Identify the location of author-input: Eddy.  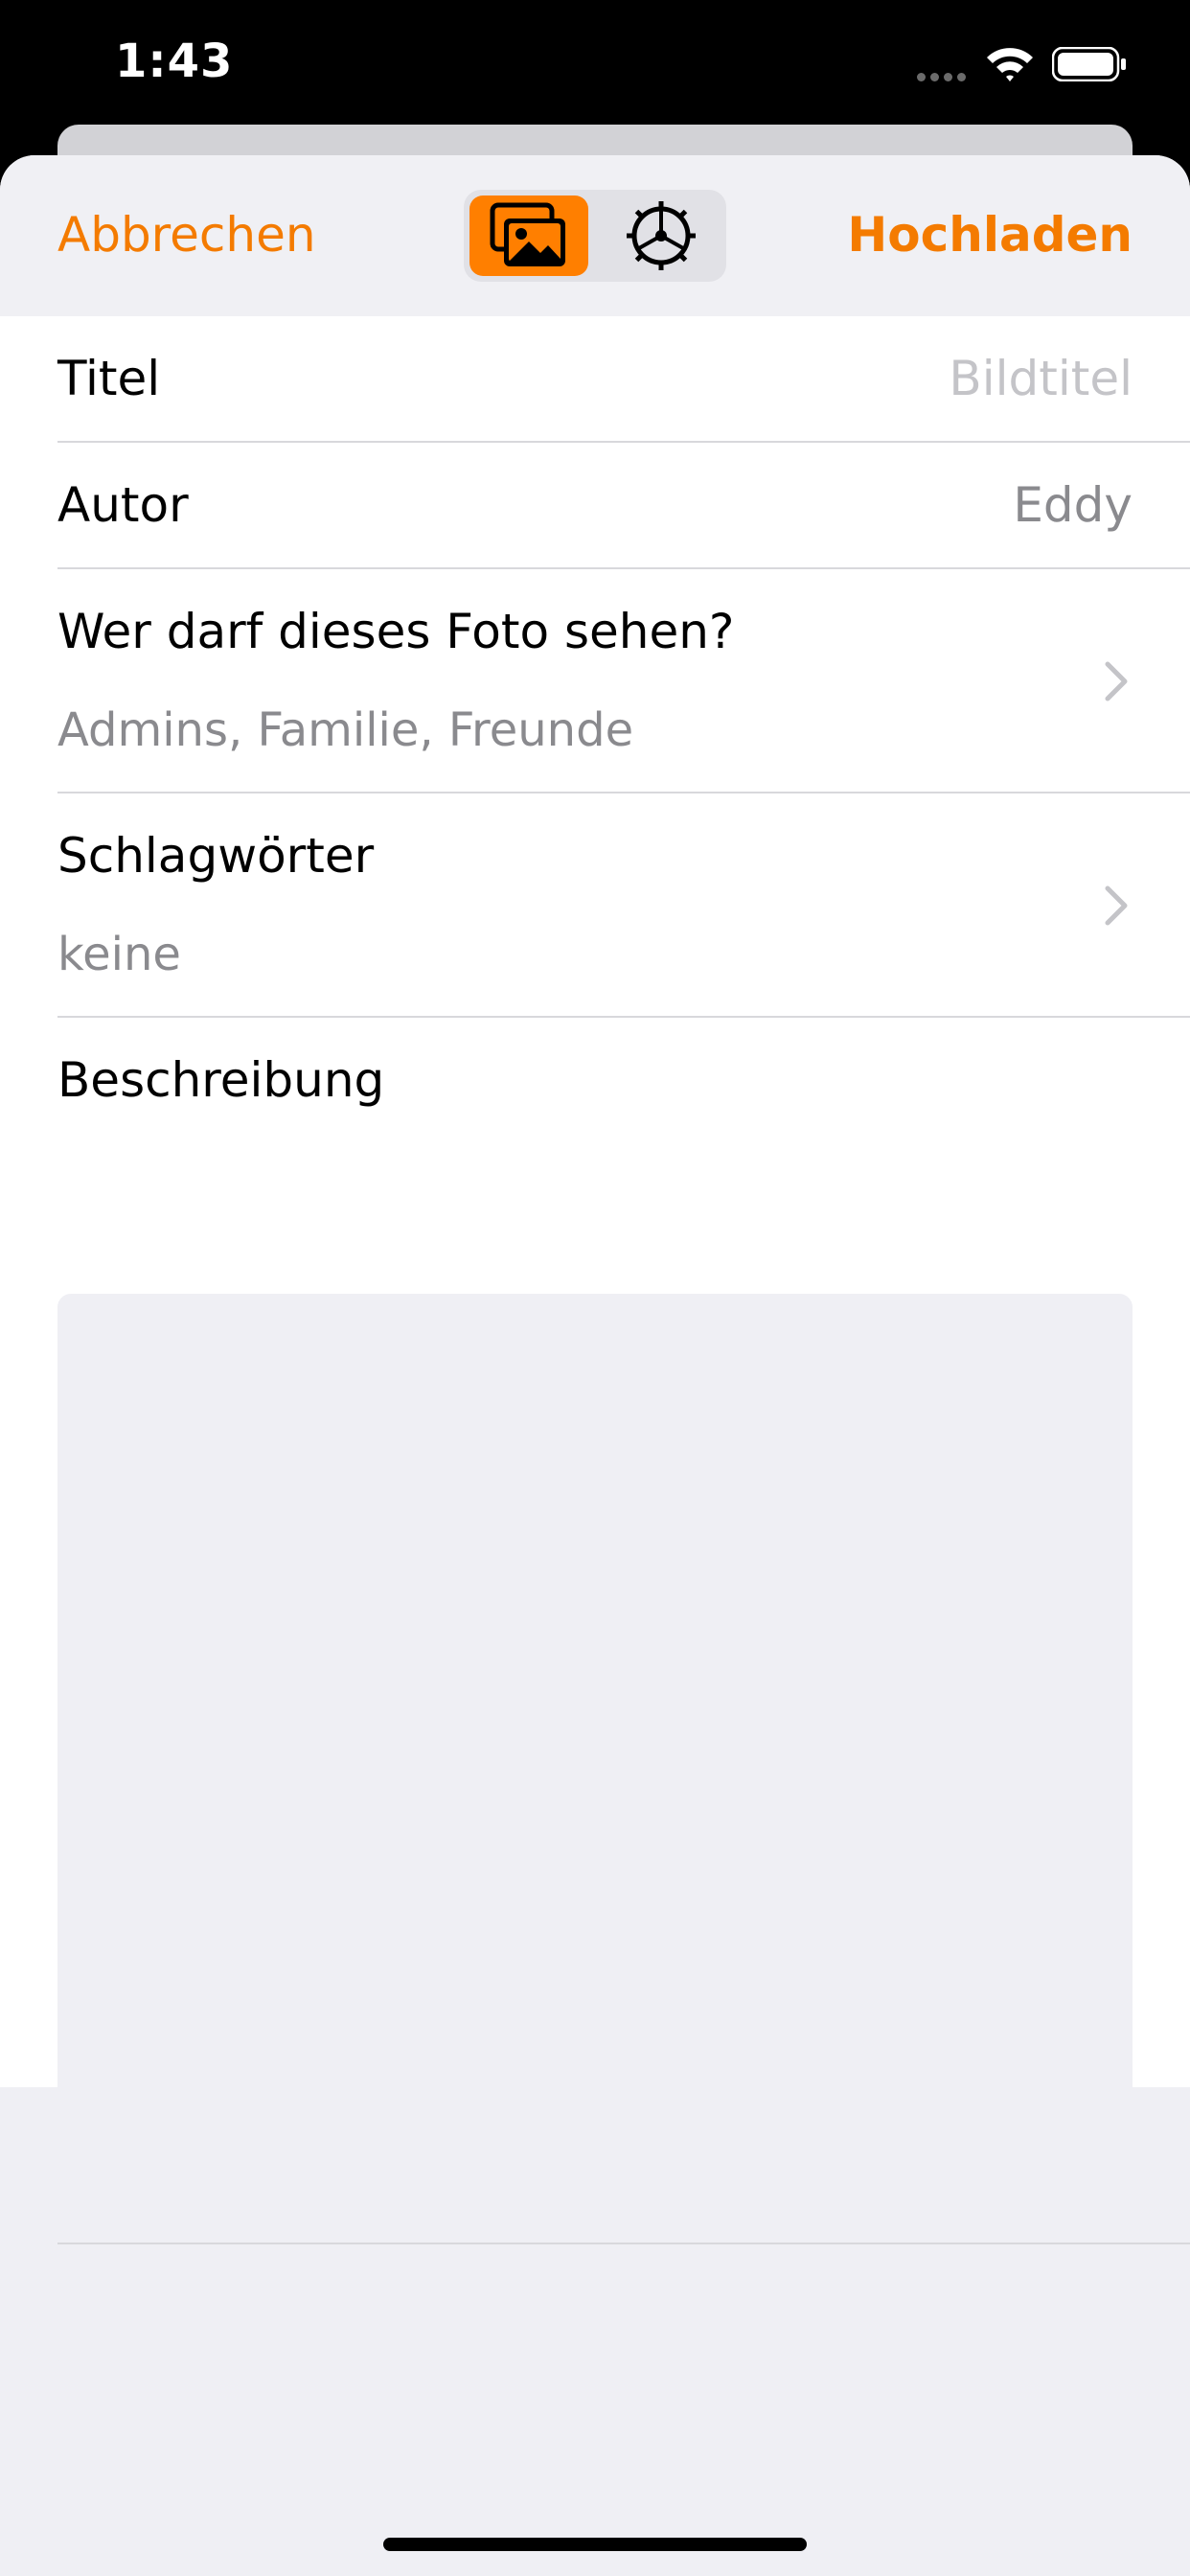
(1073, 505).